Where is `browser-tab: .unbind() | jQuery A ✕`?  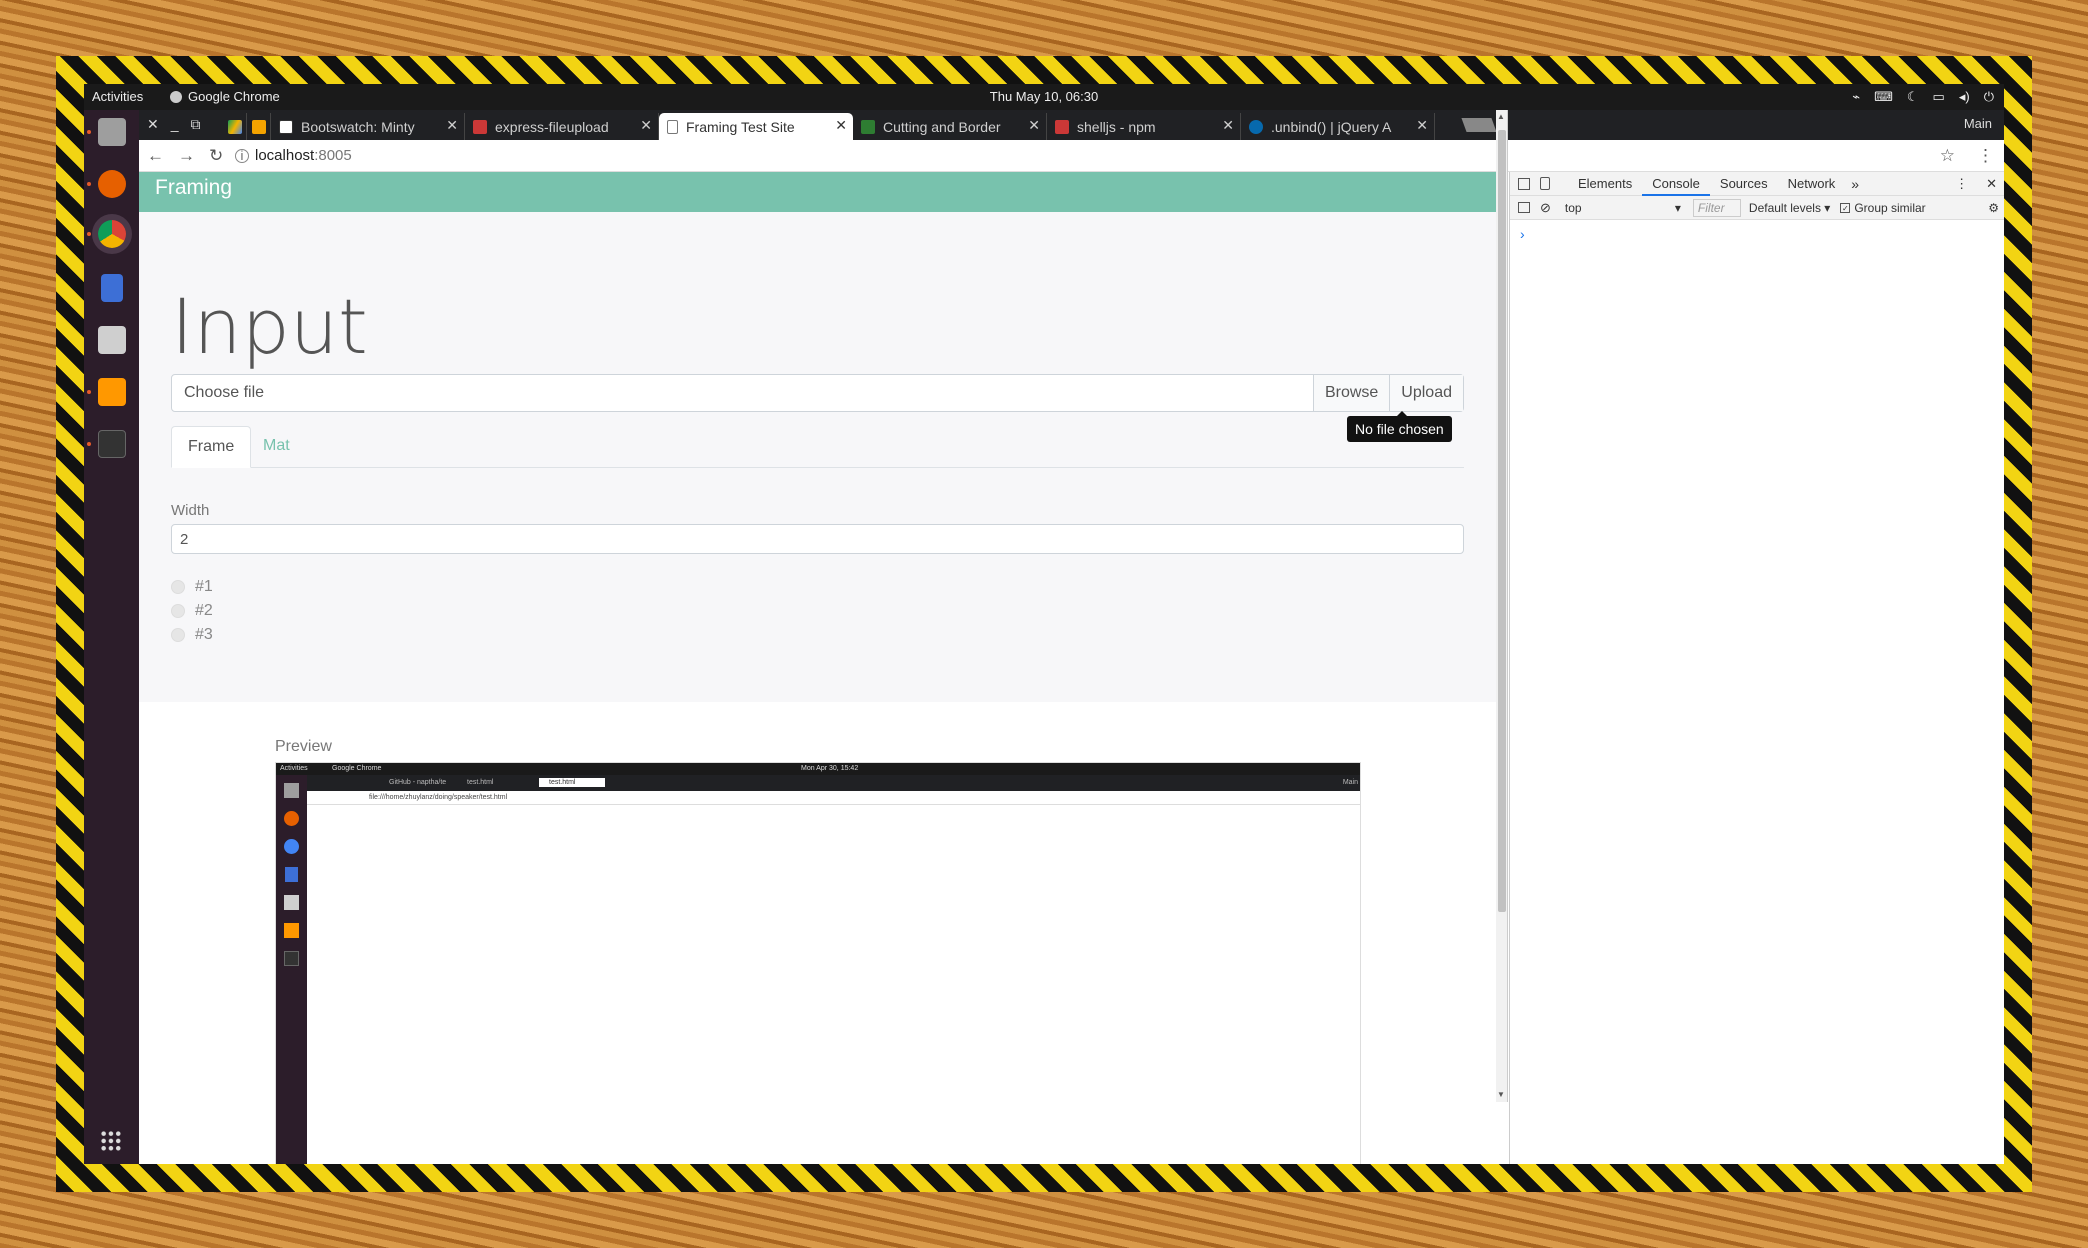 browser-tab: .unbind() | jQuery A ✕ is located at coordinates (1338, 126).